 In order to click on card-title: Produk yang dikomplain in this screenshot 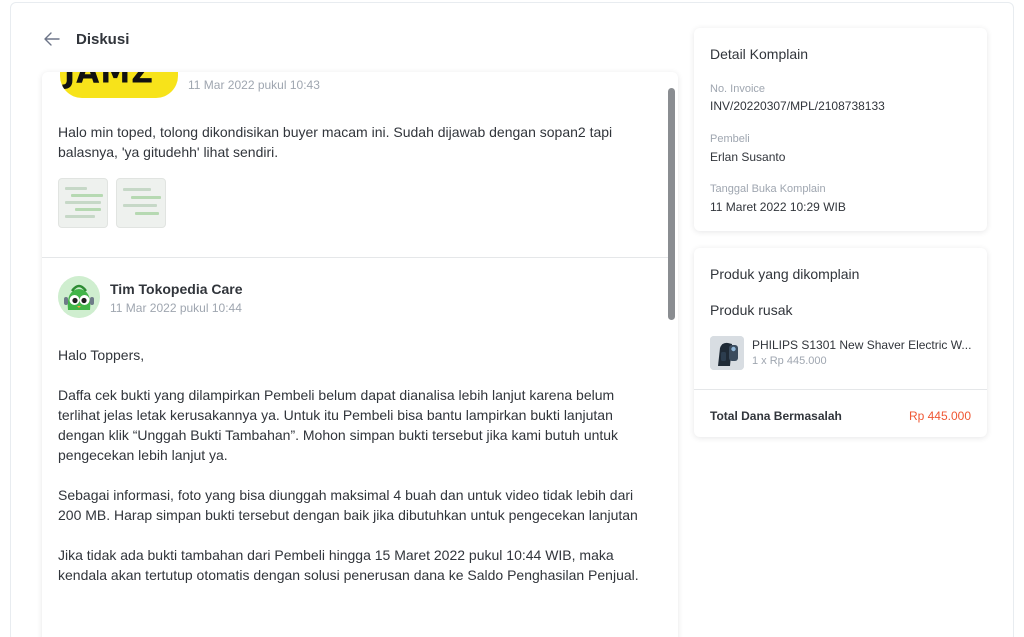, I will do `click(785, 274)`.